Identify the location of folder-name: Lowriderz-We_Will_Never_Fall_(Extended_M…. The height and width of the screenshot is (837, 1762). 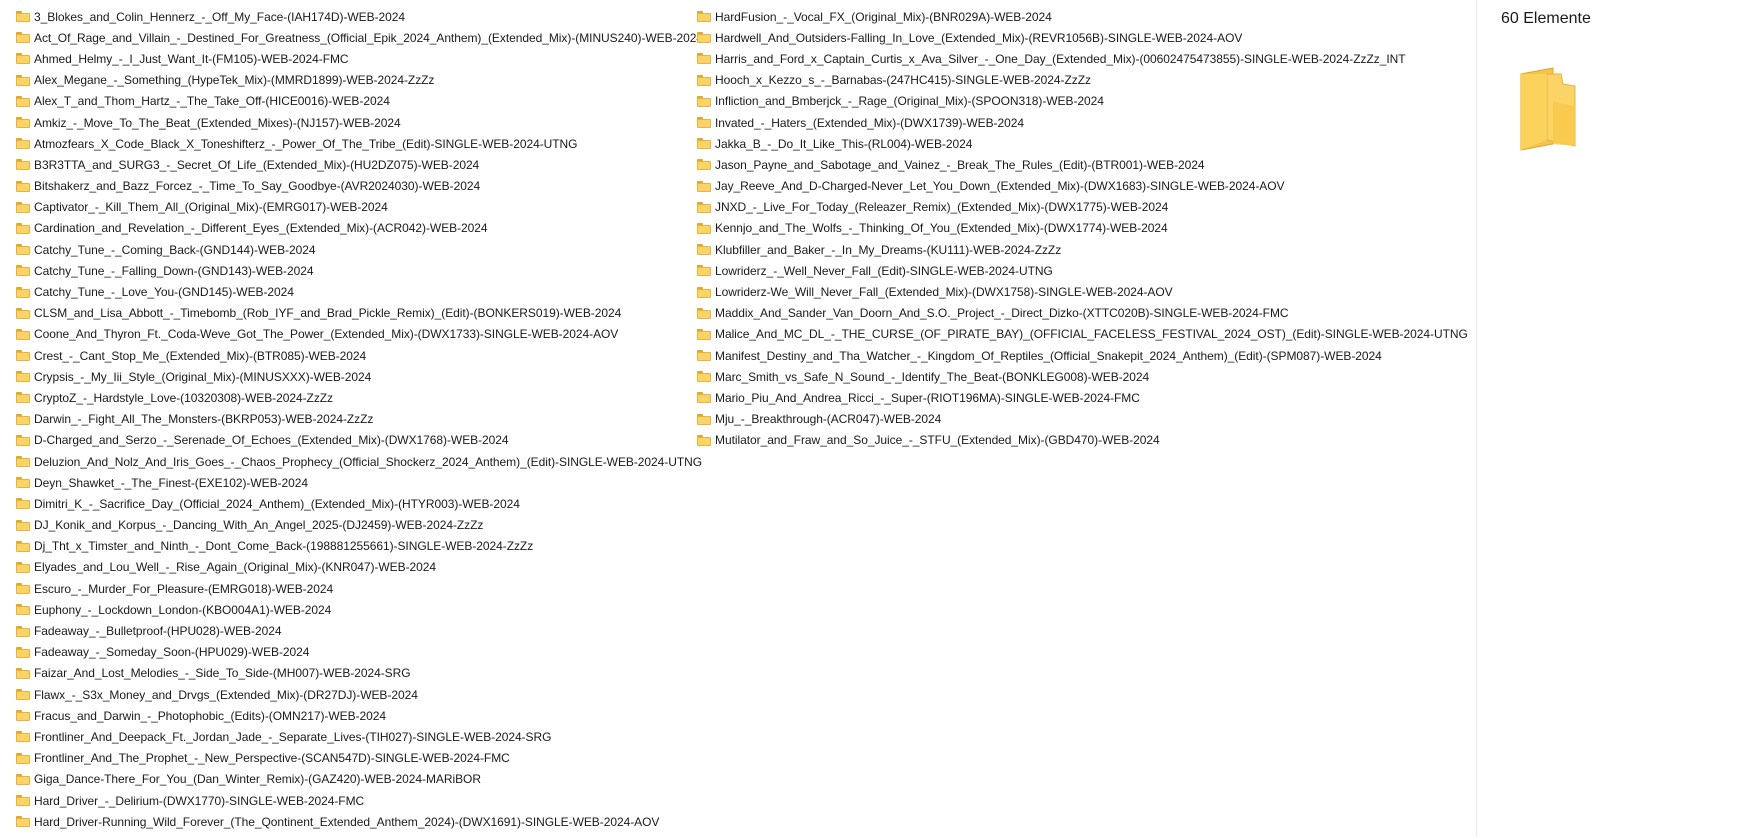
(944, 292).